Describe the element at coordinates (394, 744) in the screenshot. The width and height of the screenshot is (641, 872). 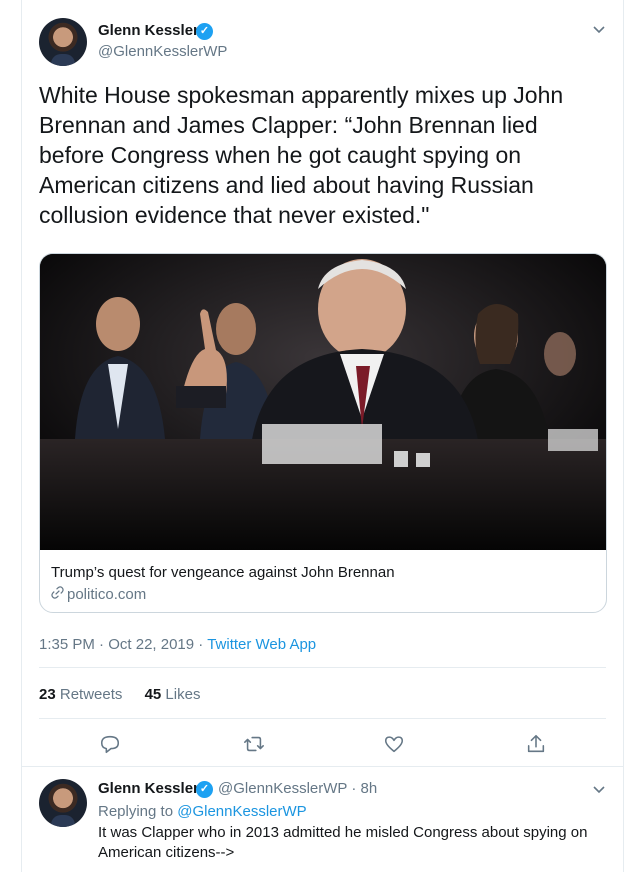
I see `like-icon` at that location.